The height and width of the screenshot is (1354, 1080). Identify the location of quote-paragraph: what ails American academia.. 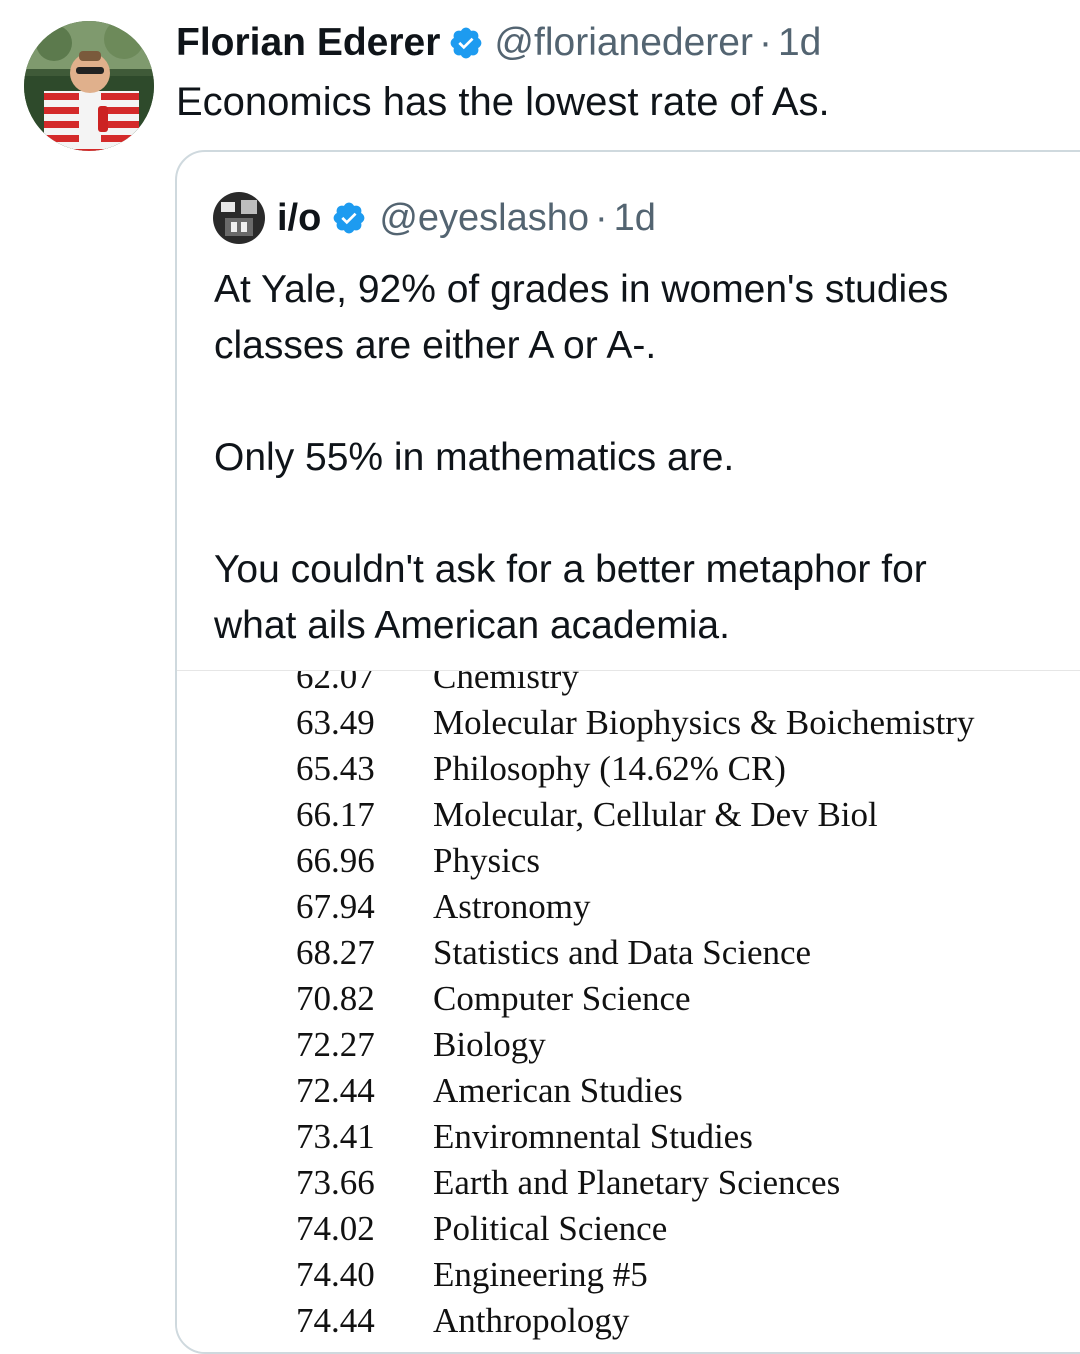
(472, 625).